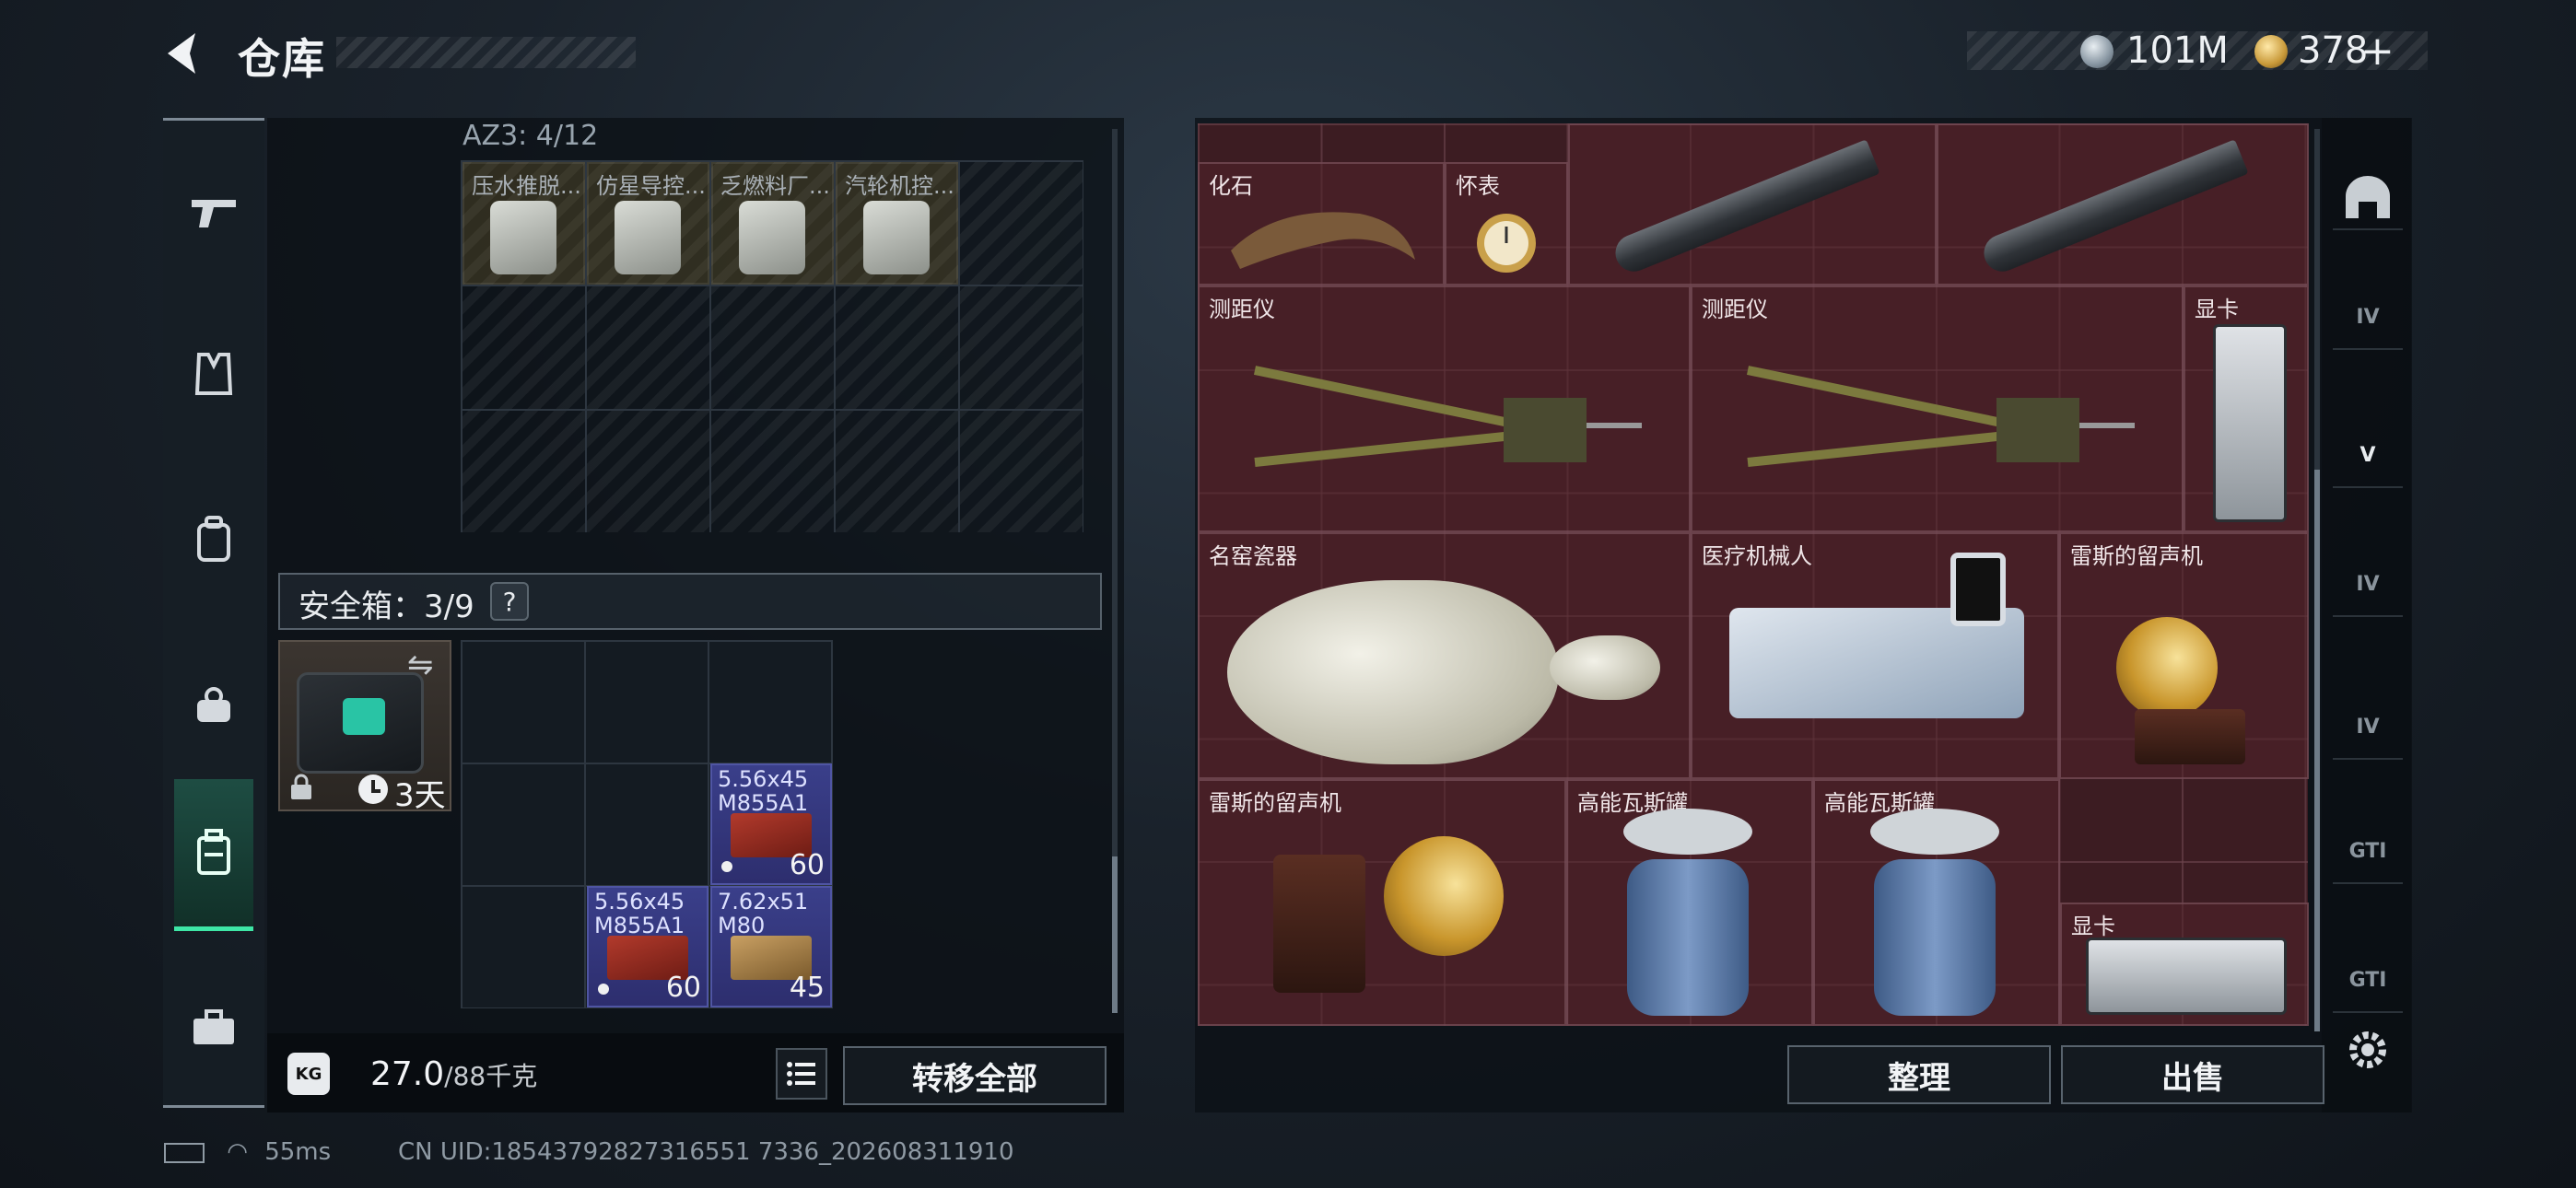  What do you see at coordinates (509, 601) in the screenshot?
I see `help-icon: ?` at bounding box center [509, 601].